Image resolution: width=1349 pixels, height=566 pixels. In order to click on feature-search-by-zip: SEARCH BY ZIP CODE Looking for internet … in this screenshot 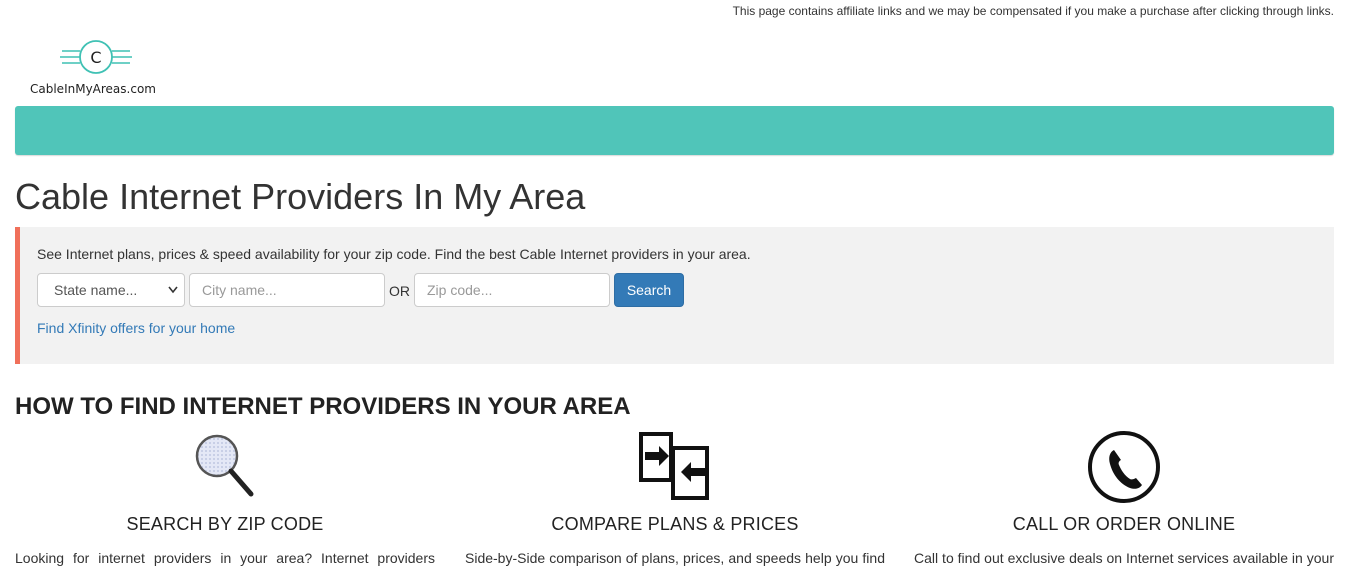, I will do `click(225, 498)`.